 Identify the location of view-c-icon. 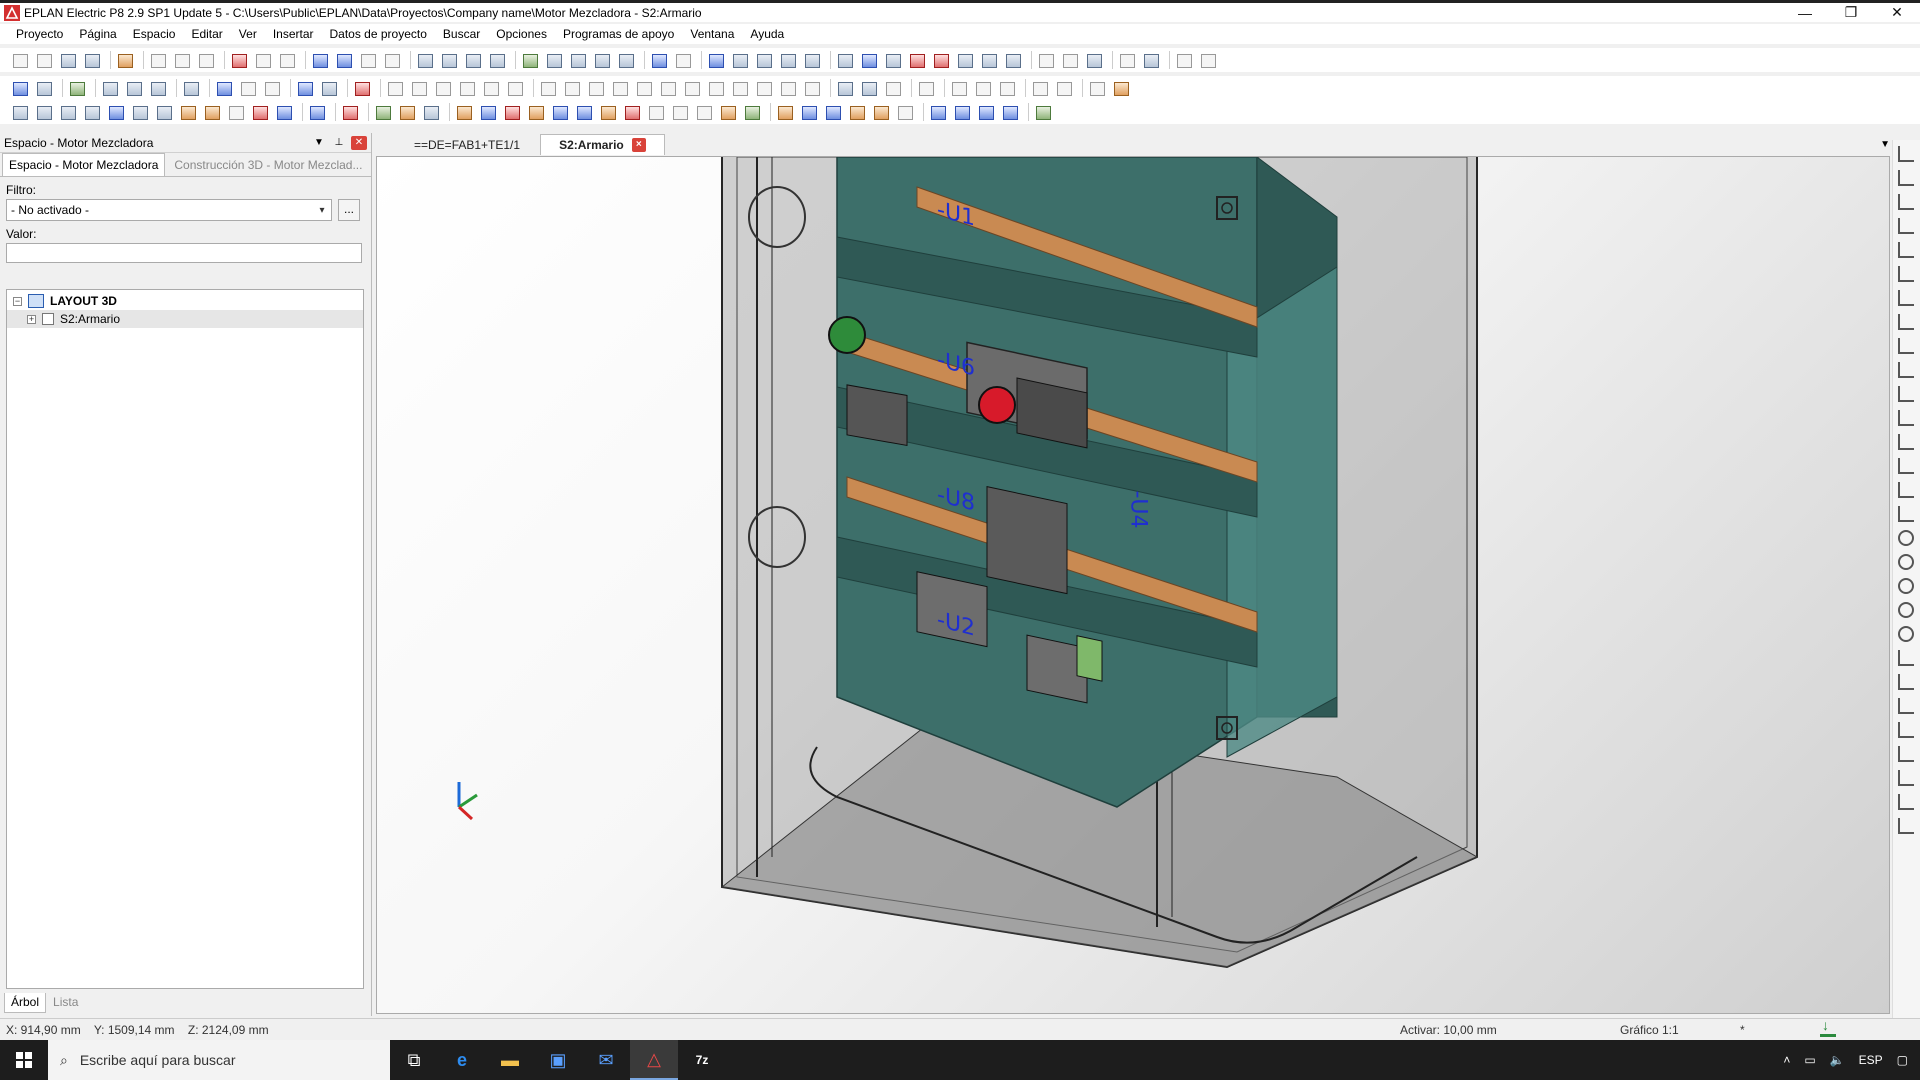
(596, 88).